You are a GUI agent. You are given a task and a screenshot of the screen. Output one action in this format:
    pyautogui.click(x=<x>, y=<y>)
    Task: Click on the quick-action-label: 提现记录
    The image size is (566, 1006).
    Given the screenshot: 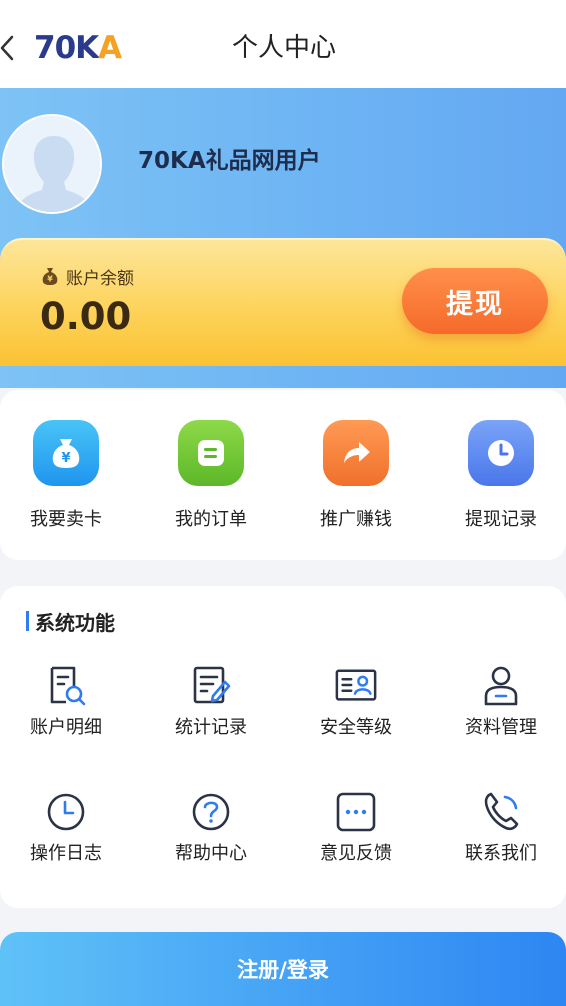 What is the action you would take?
    pyautogui.click(x=501, y=519)
    